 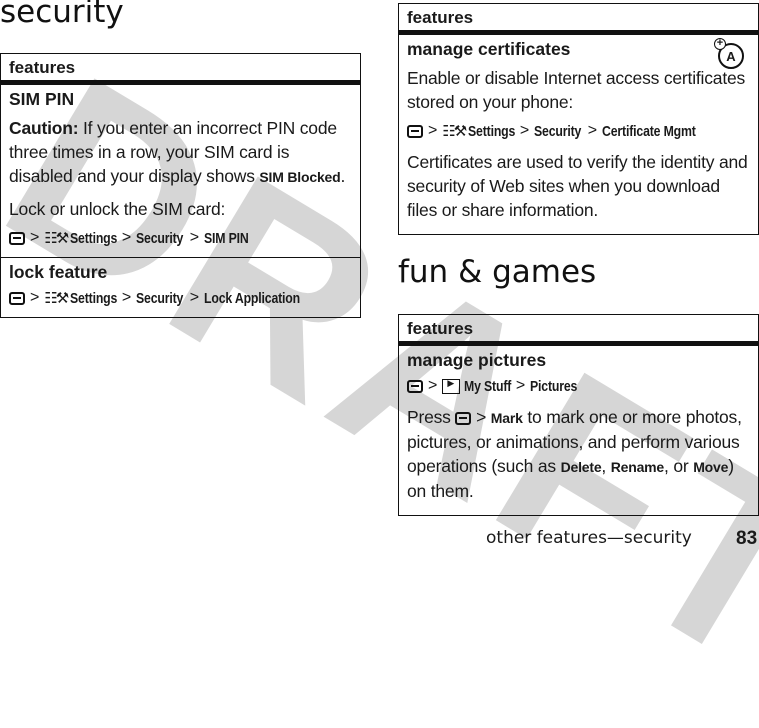 I want to click on menu-path: > ☷⚒ Settings > Security > SIM PIN, so click(x=180, y=238).